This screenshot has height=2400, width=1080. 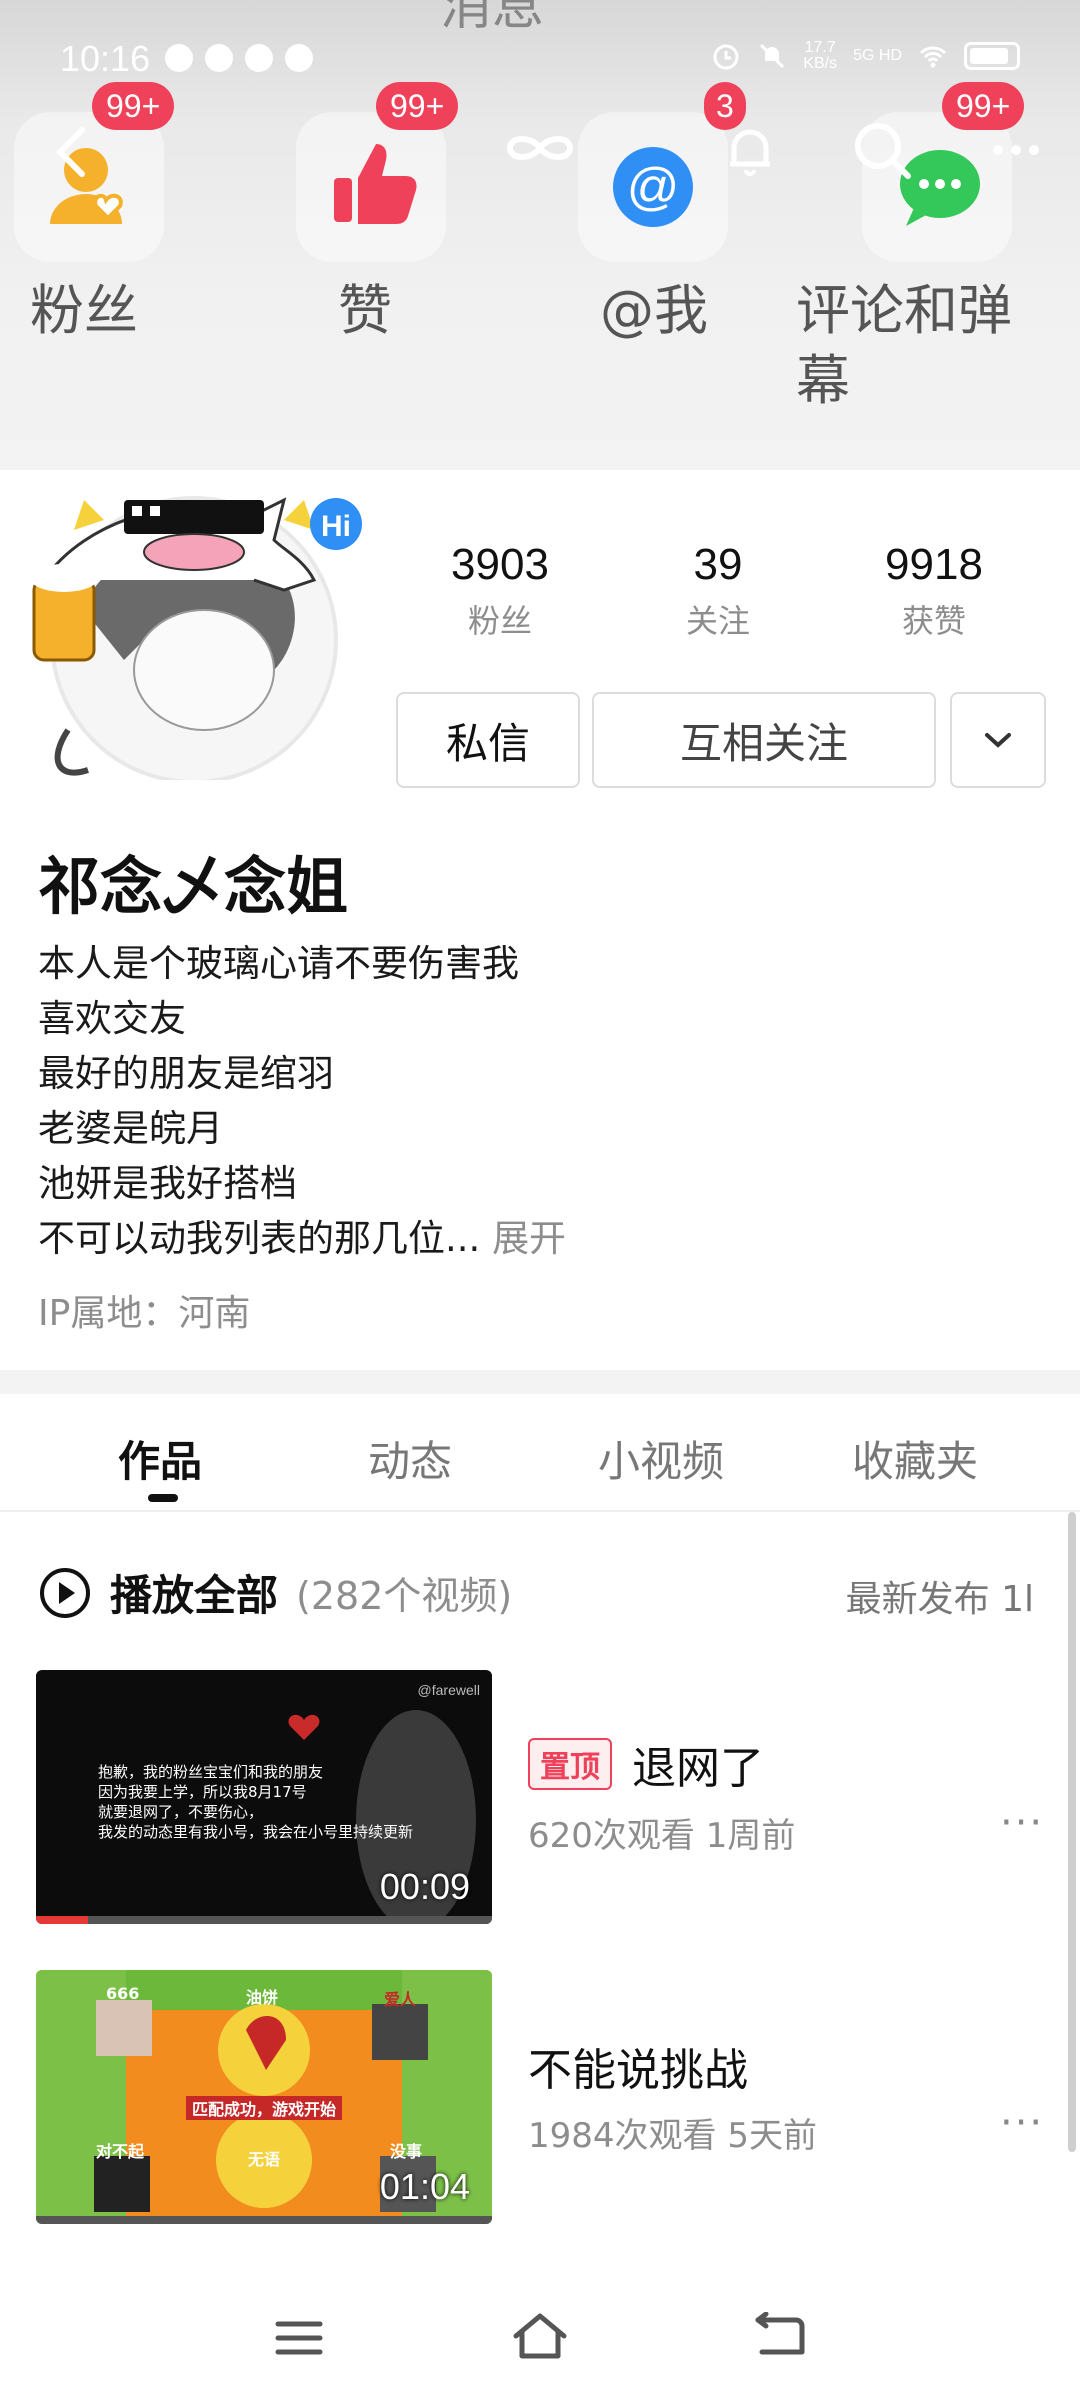 What do you see at coordinates (72, 152) in the screenshot?
I see `back-icon` at bounding box center [72, 152].